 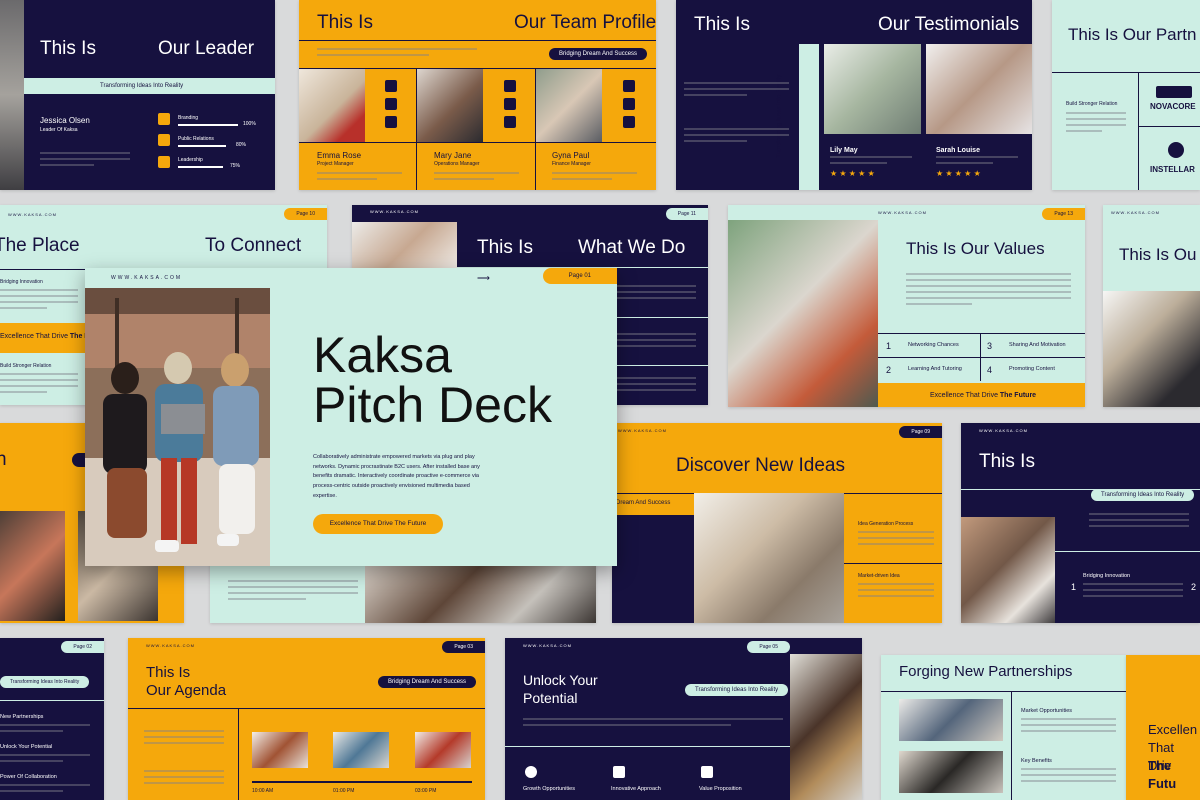 I want to click on leader-photo, so click(x=12, y=95).